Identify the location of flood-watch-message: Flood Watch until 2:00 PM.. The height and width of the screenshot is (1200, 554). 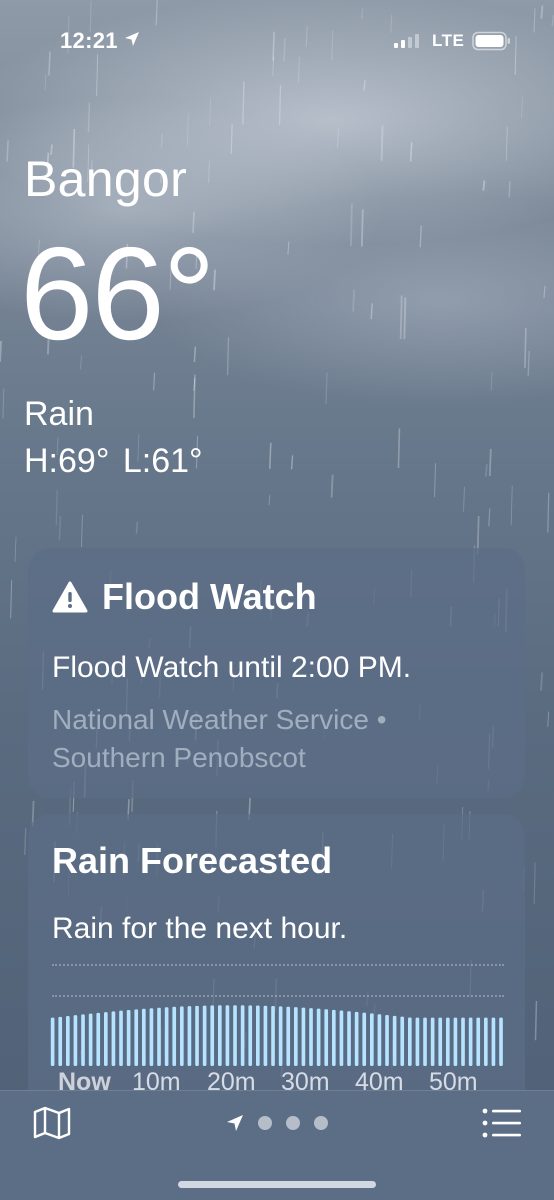
(232, 667).